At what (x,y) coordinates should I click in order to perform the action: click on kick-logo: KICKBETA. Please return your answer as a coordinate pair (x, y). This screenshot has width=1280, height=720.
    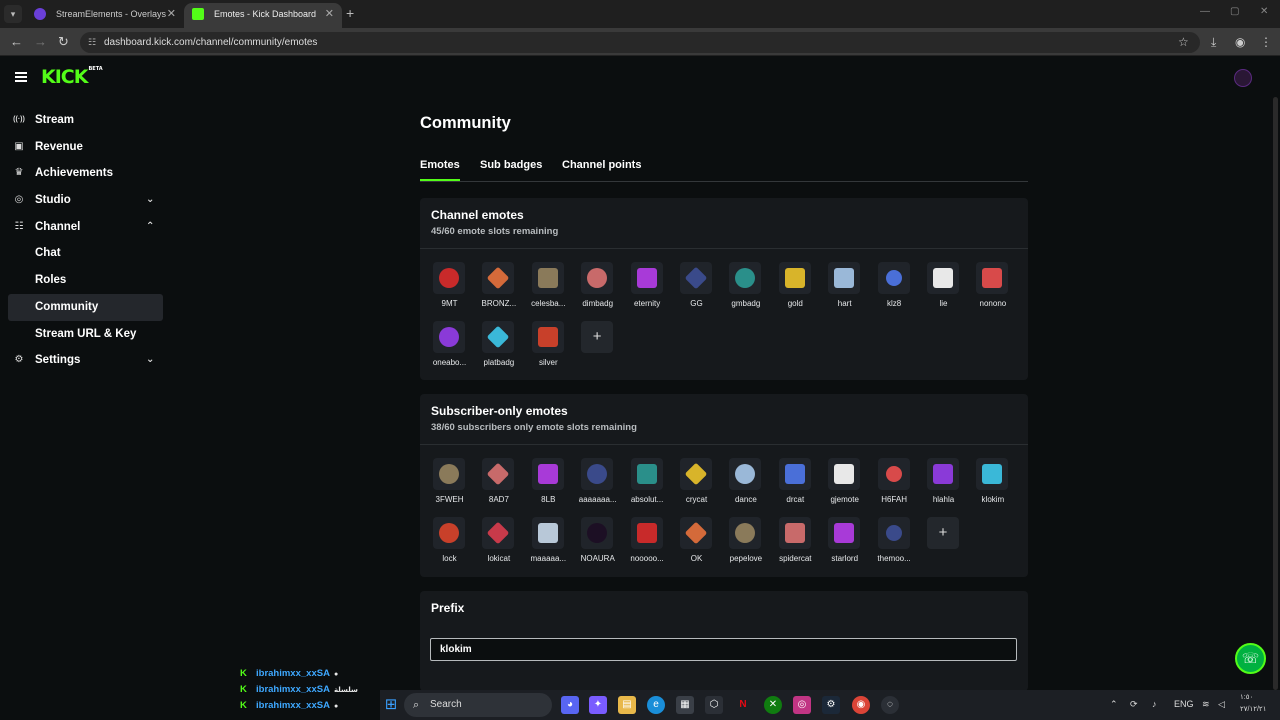
    Looking at the image, I should click on (72, 77).